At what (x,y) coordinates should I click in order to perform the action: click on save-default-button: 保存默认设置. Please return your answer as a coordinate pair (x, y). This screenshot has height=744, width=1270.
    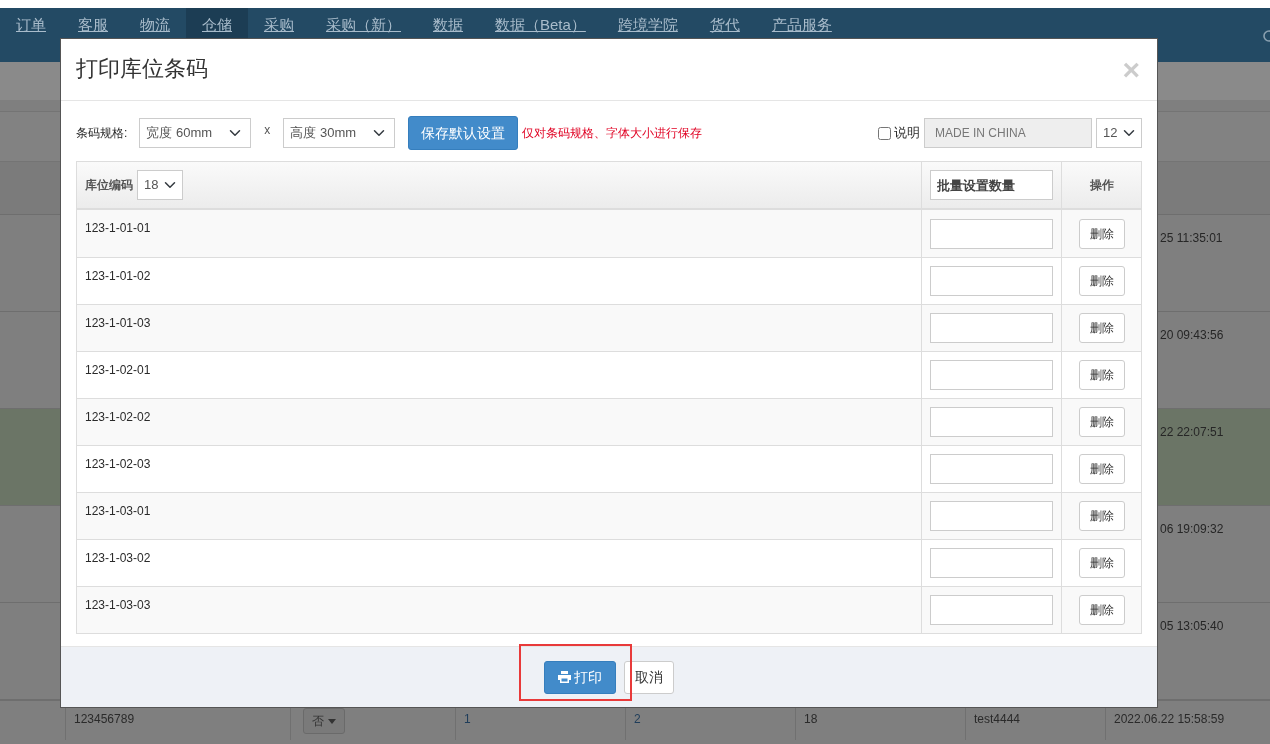
    Looking at the image, I should click on (463, 133).